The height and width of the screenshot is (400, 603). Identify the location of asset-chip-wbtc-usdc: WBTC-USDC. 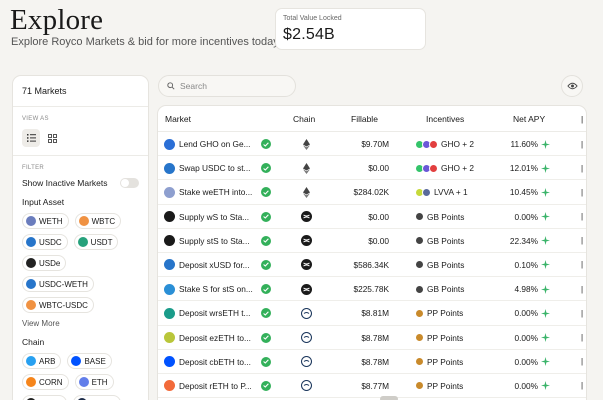
(58, 305).